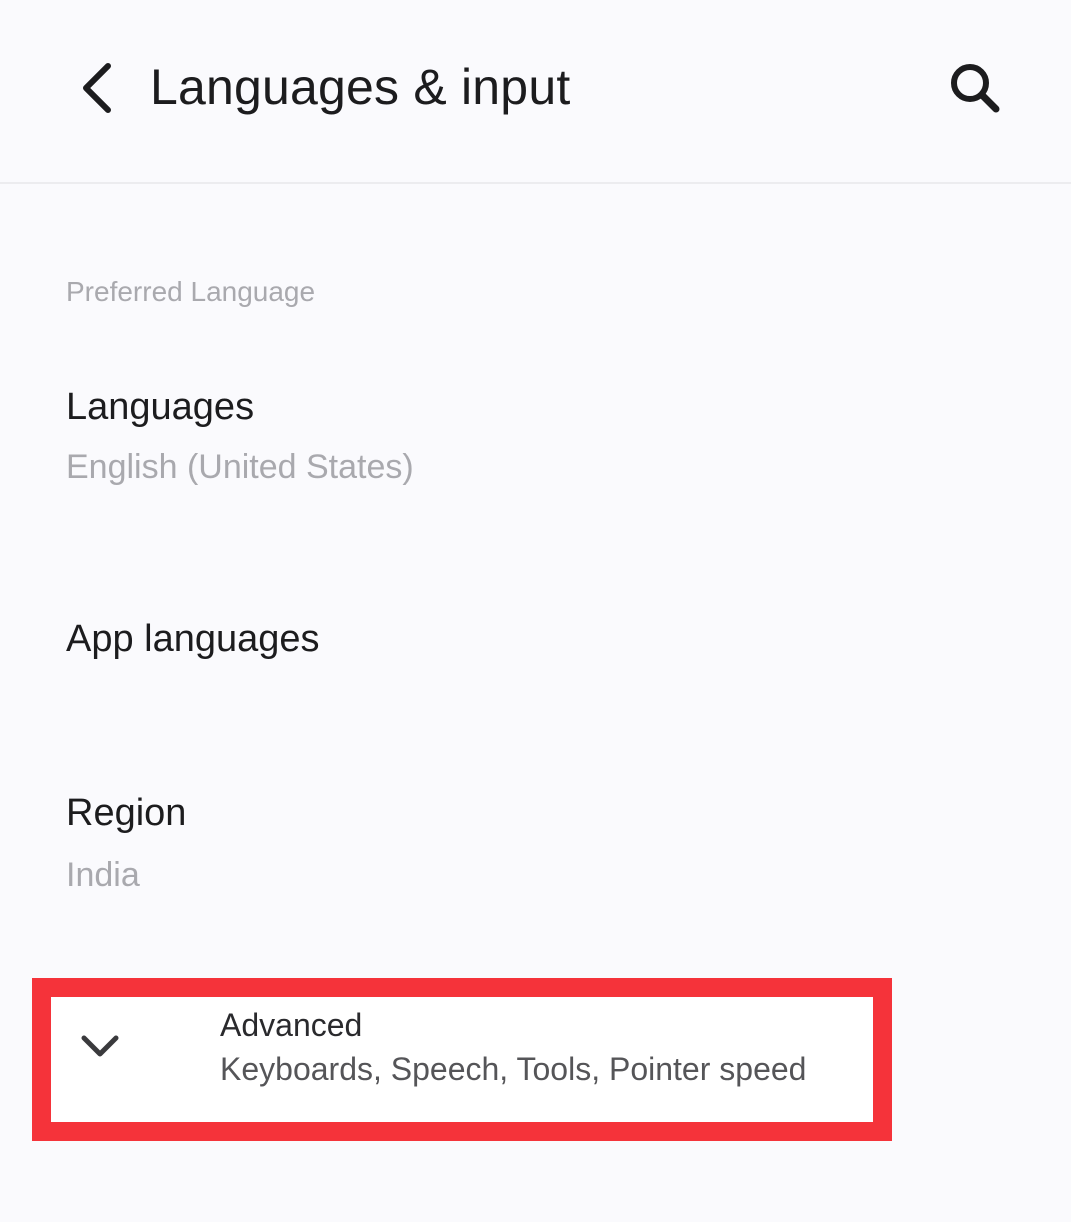 The height and width of the screenshot is (1222, 1071). What do you see at coordinates (100, 1047) in the screenshot?
I see `chevron-down-icon` at bounding box center [100, 1047].